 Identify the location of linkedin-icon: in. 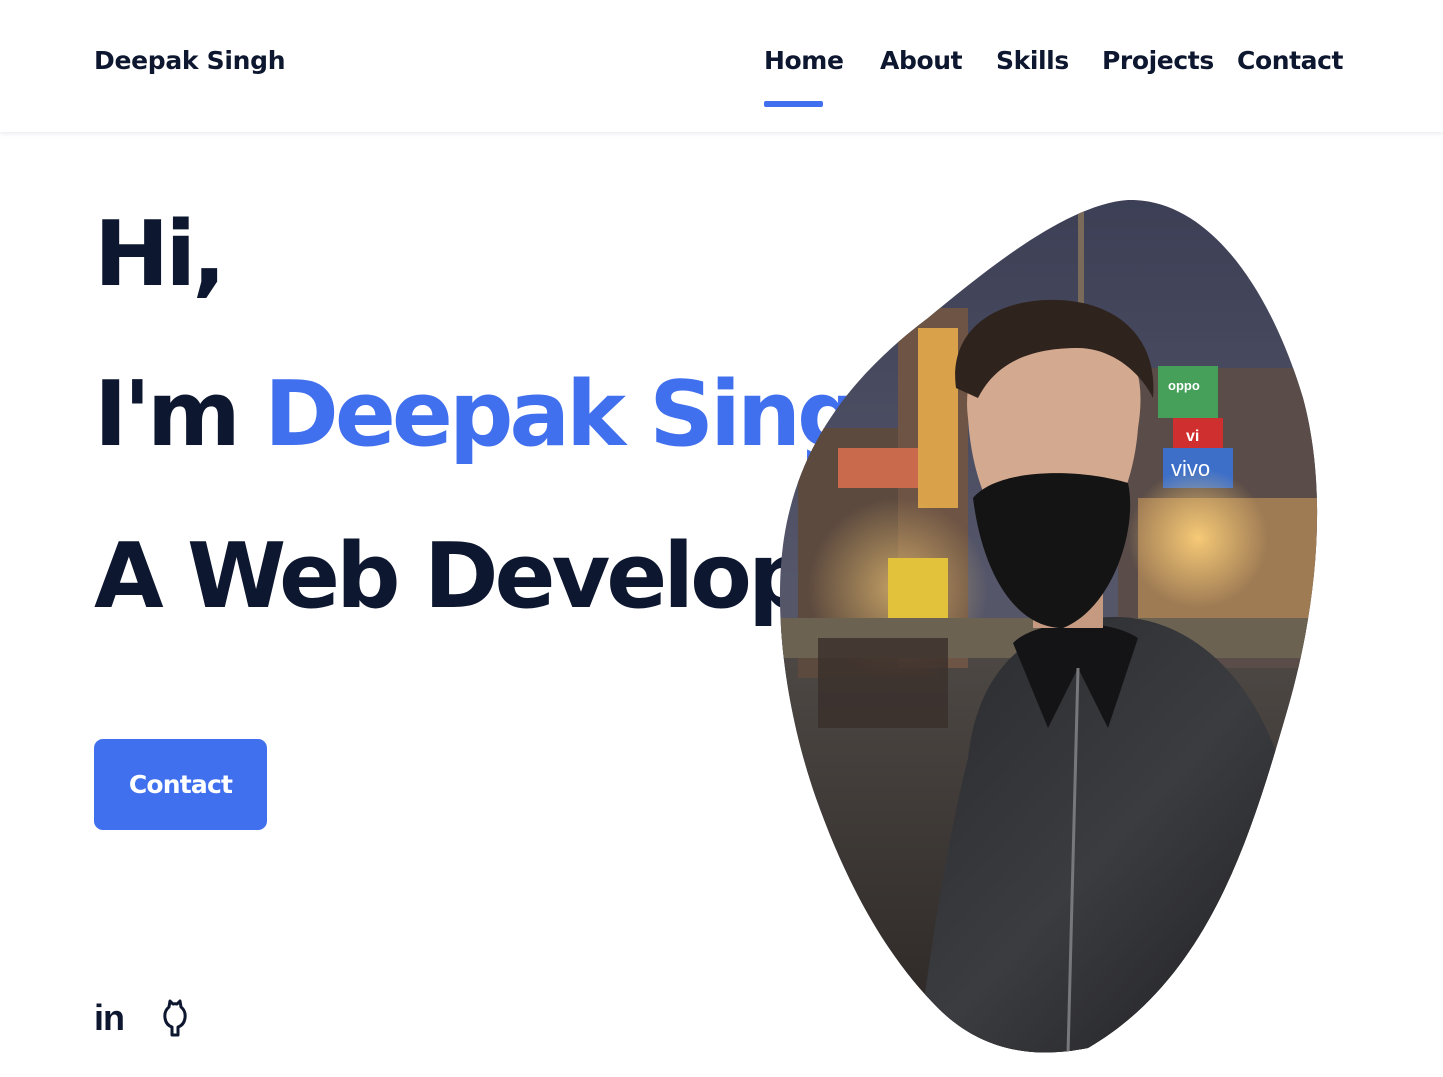
(109, 1018).